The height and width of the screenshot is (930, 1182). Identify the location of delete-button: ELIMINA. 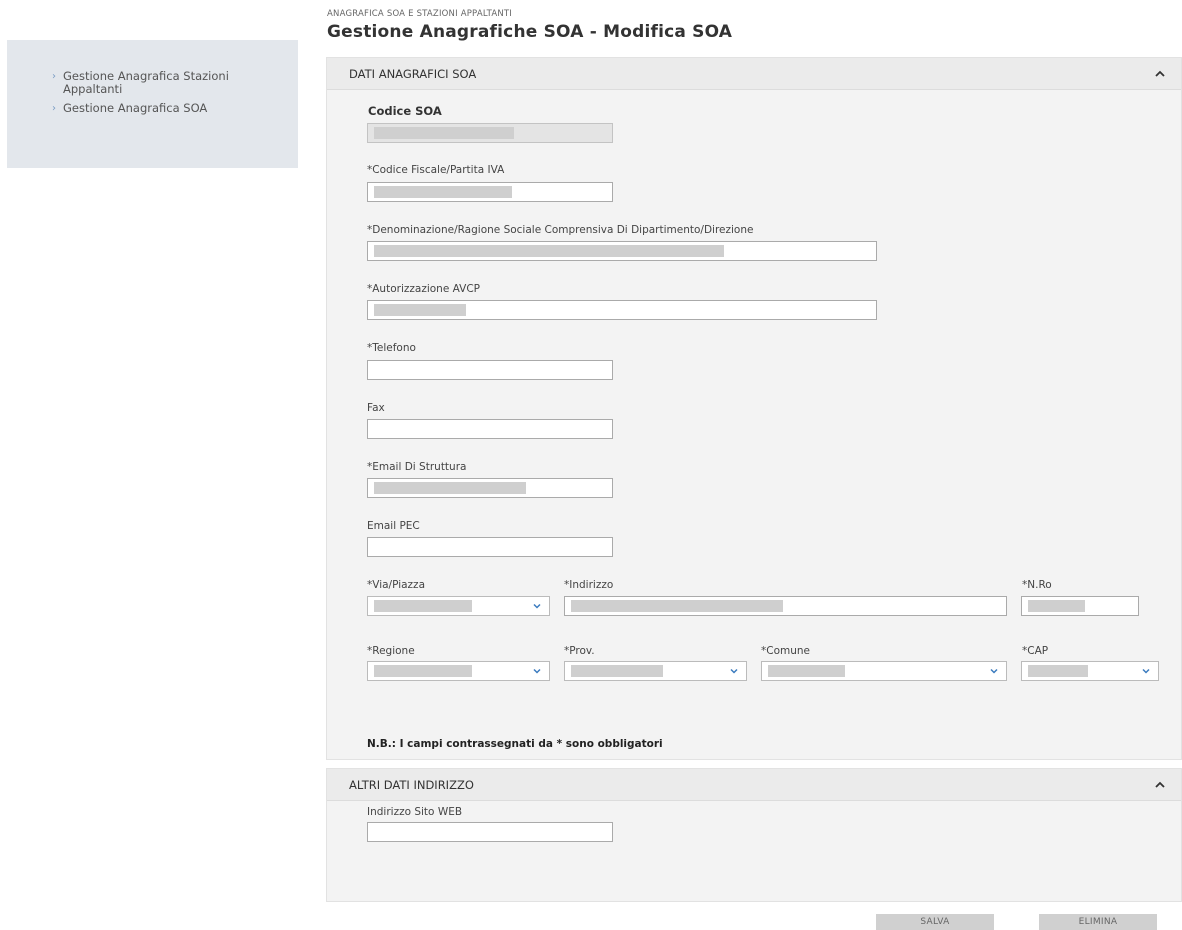
(1098, 922).